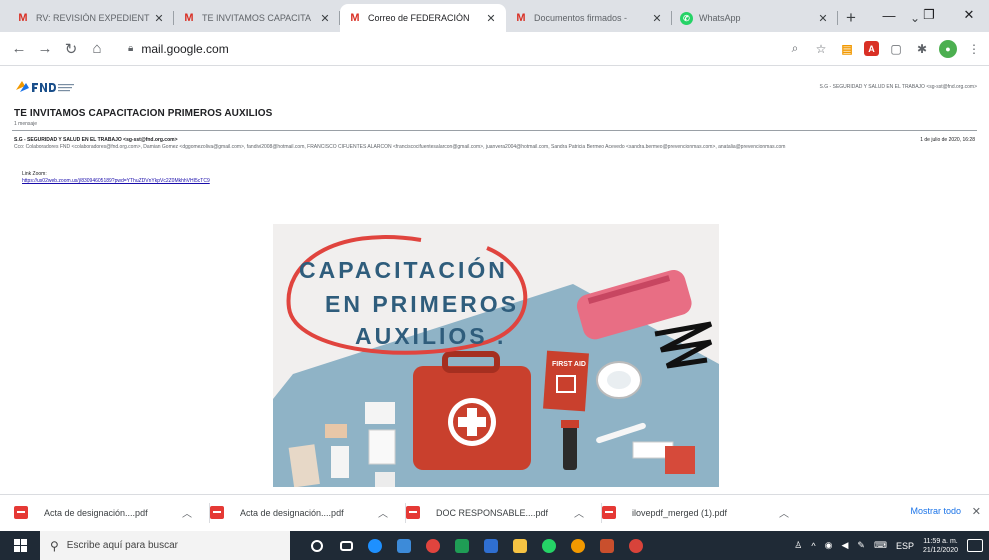 This screenshot has height=560, width=989. I want to click on poster-title-line2: EN PRIMEROS, so click(422, 304).